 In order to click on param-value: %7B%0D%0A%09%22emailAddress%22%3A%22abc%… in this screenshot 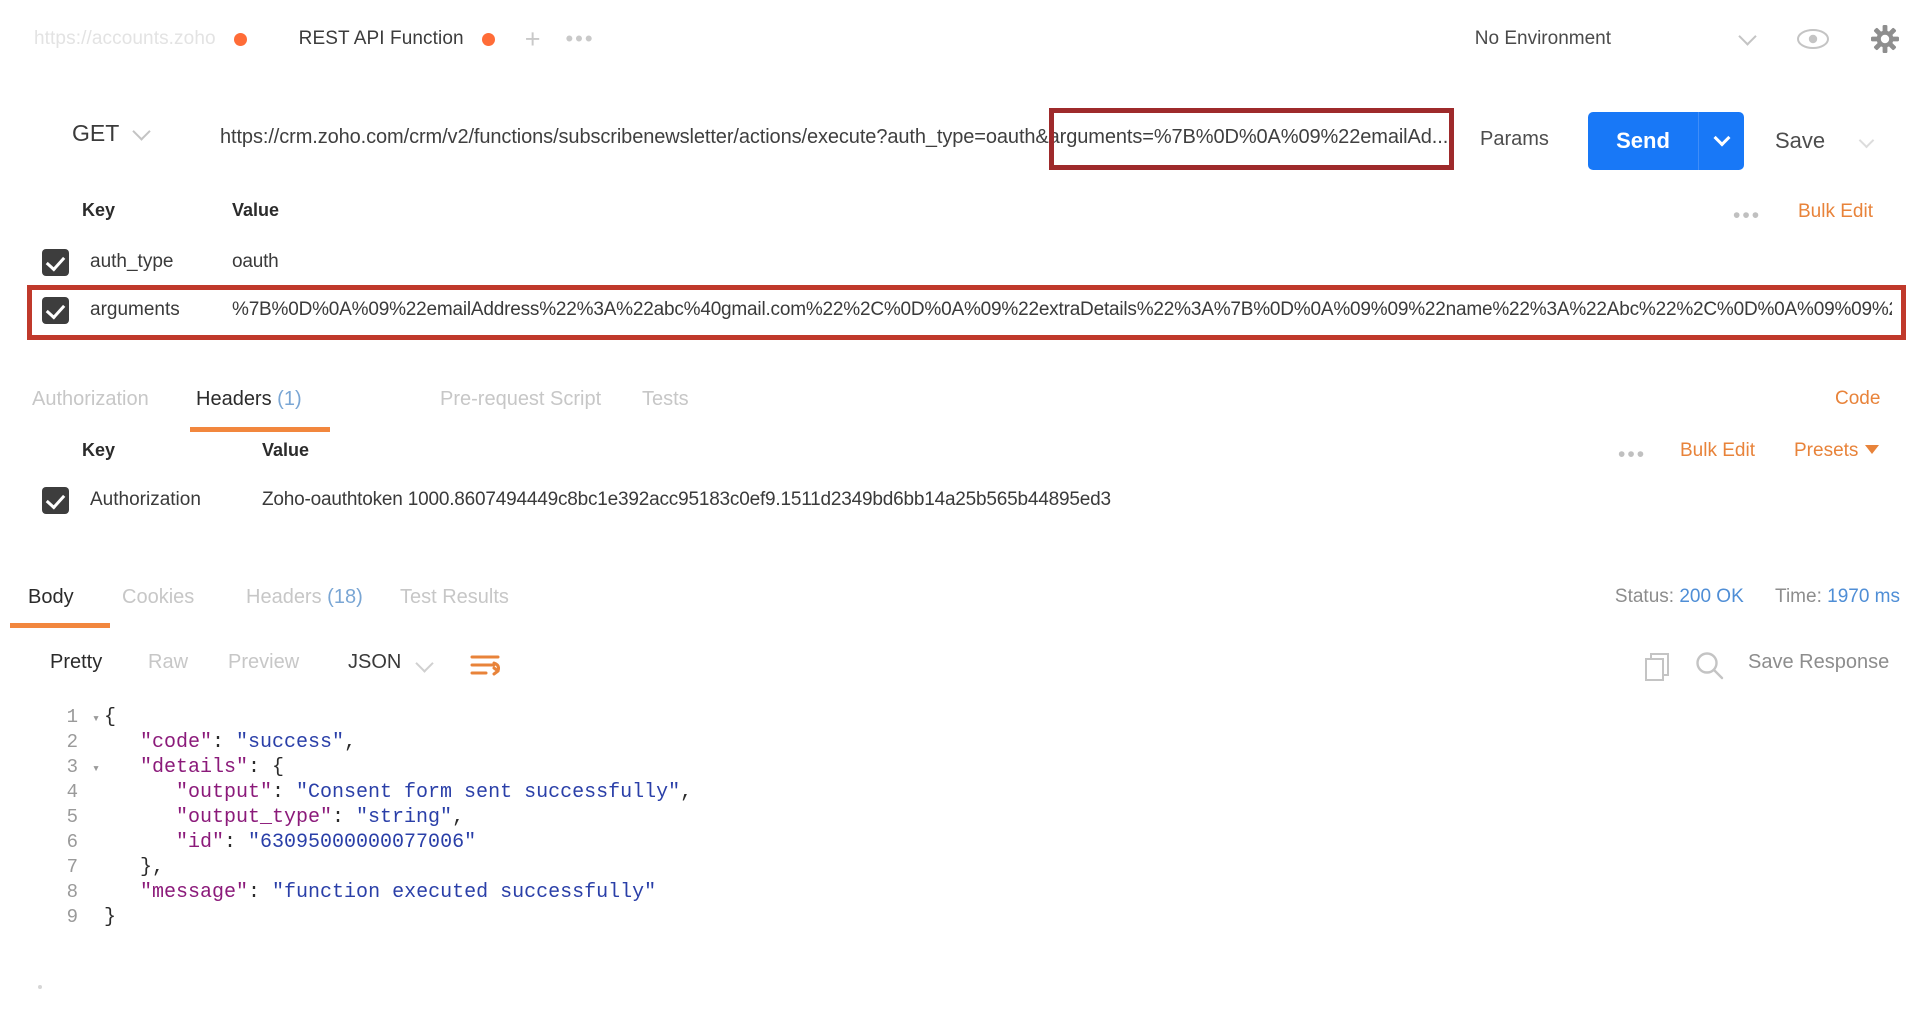, I will do `click(1062, 310)`.